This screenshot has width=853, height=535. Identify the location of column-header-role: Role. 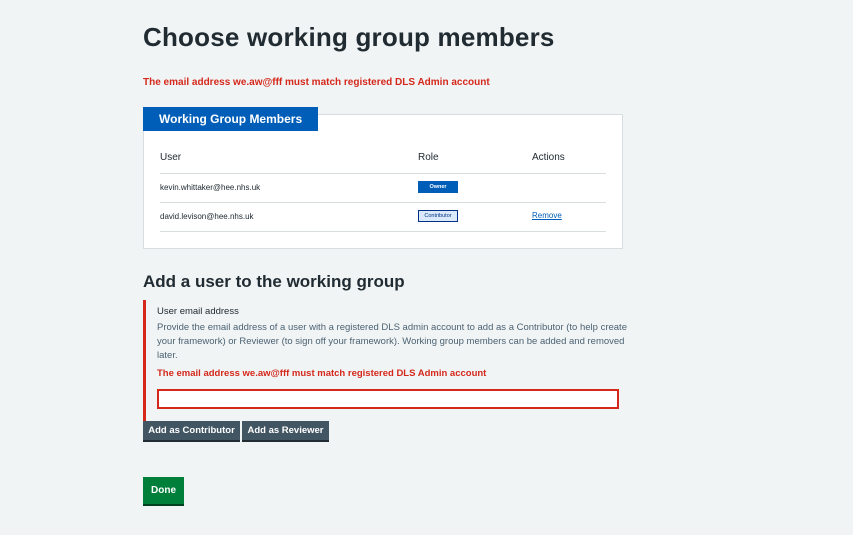
(428, 157).